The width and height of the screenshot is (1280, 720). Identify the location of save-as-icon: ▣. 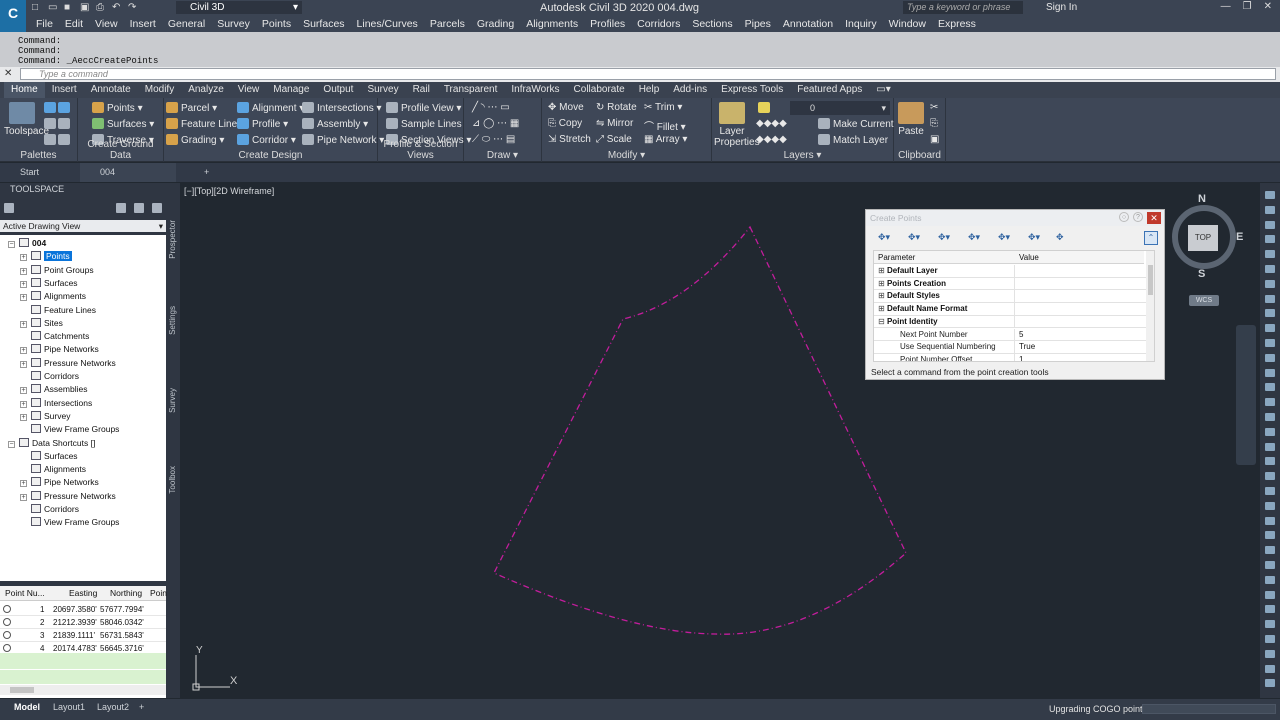
(85, 7).